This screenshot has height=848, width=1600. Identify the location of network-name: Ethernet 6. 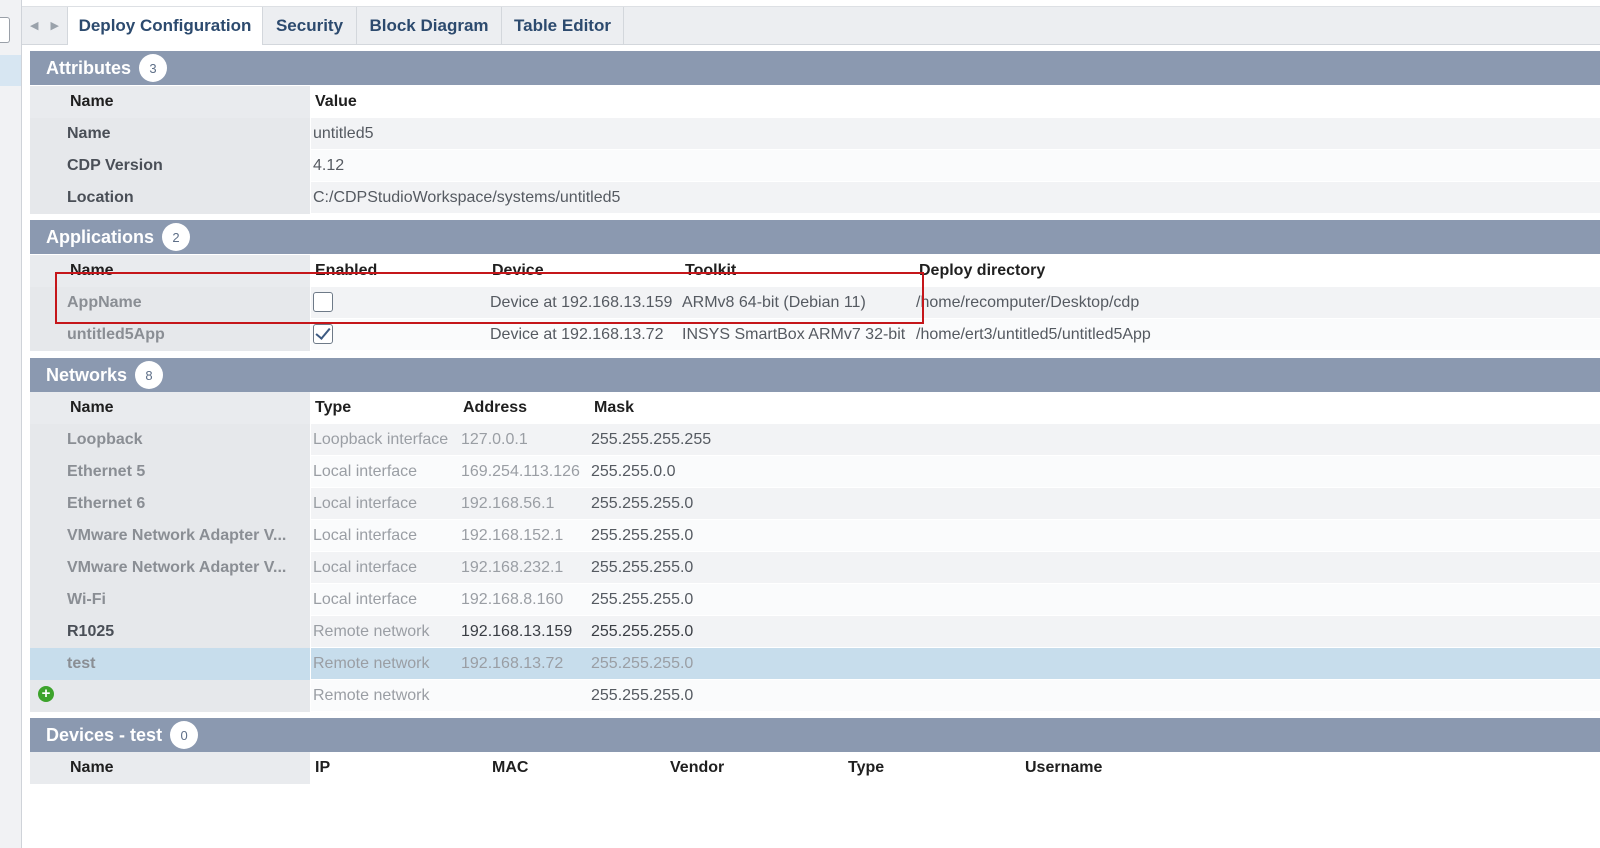
(106, 503).